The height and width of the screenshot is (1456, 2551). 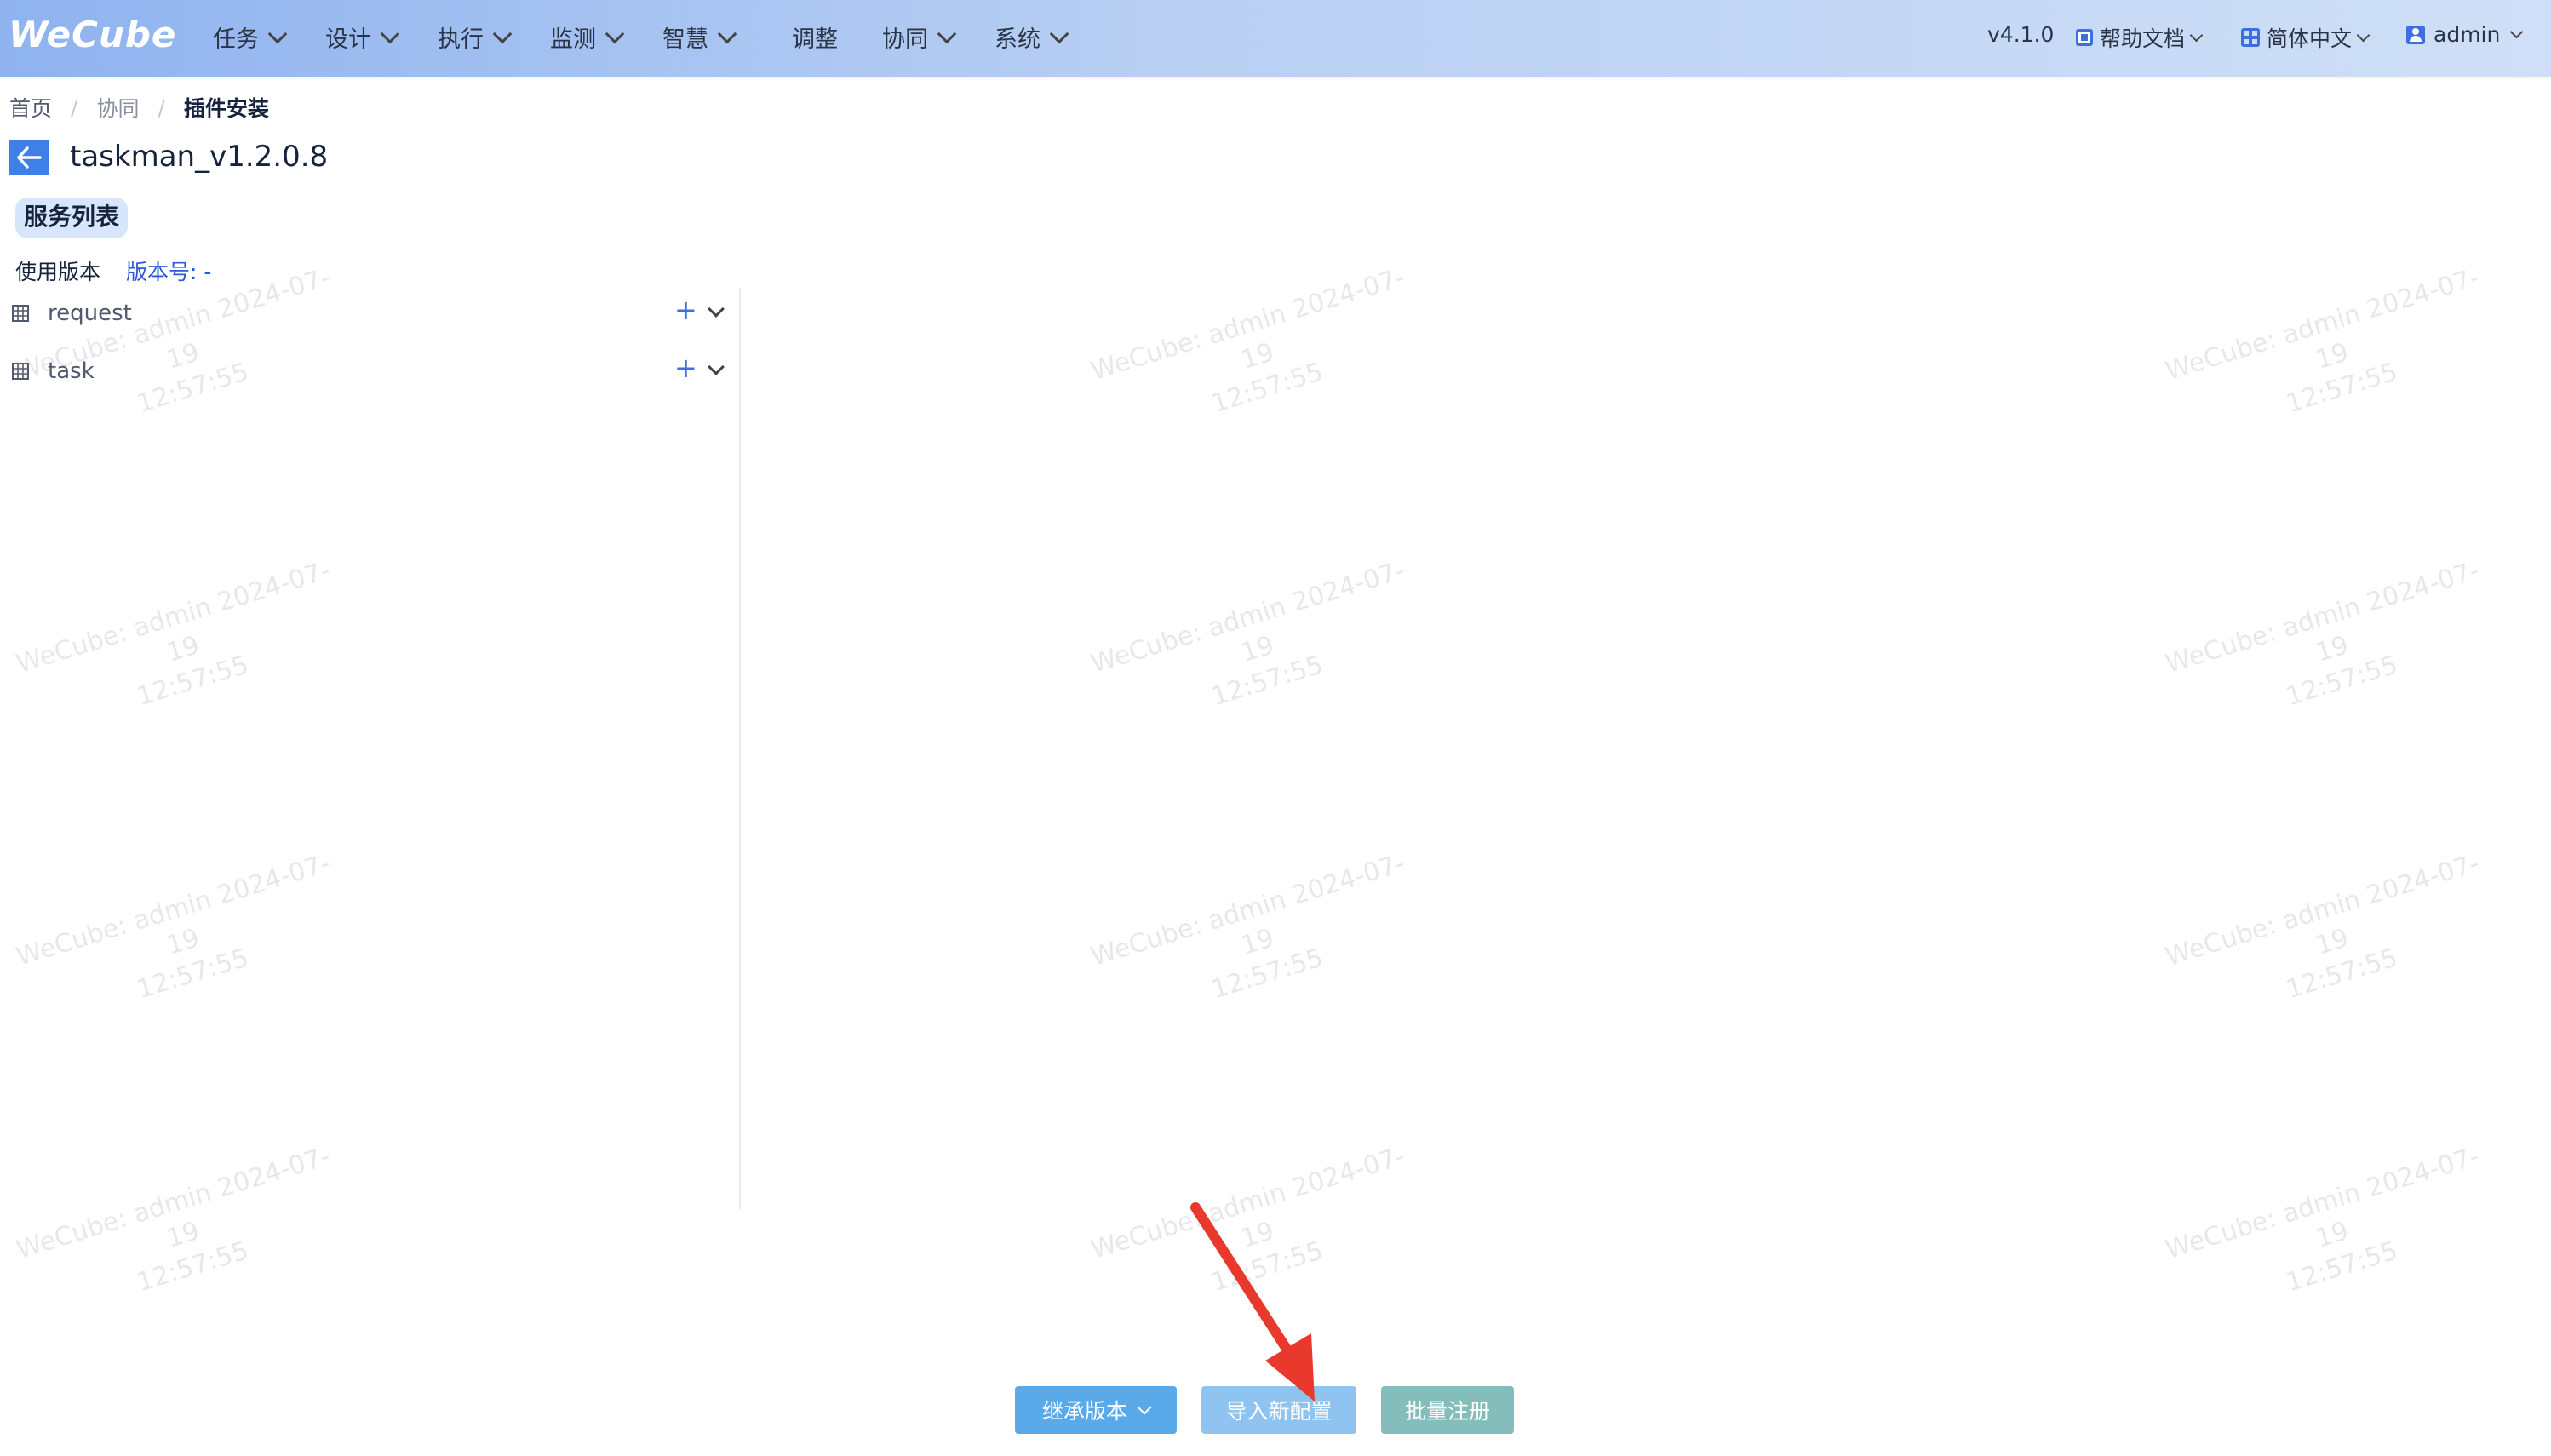 I want to click on nav-menu-collaboration: 协同, so click(x=919, y=37).